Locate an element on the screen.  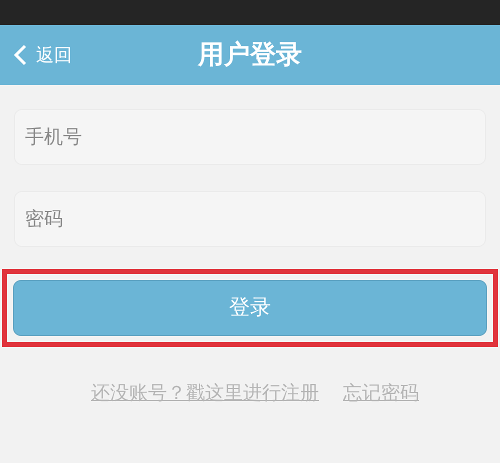
login-button: 登录 is located at coordinates (250, 308).